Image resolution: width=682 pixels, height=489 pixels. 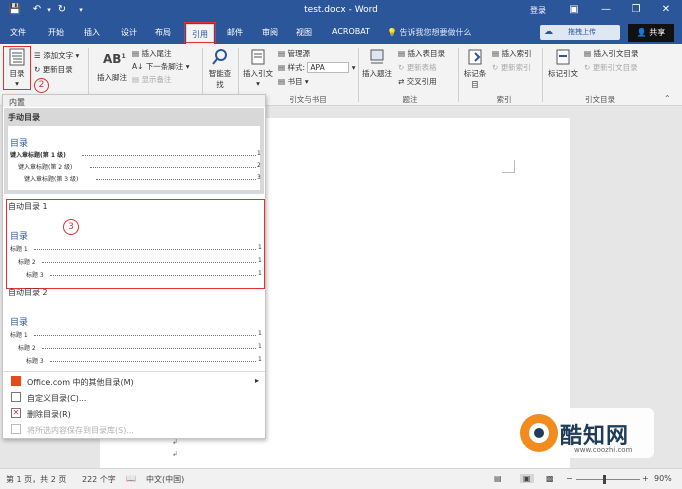 I want to click on add-text-label: 添加文字, so click(x=58, y=55).